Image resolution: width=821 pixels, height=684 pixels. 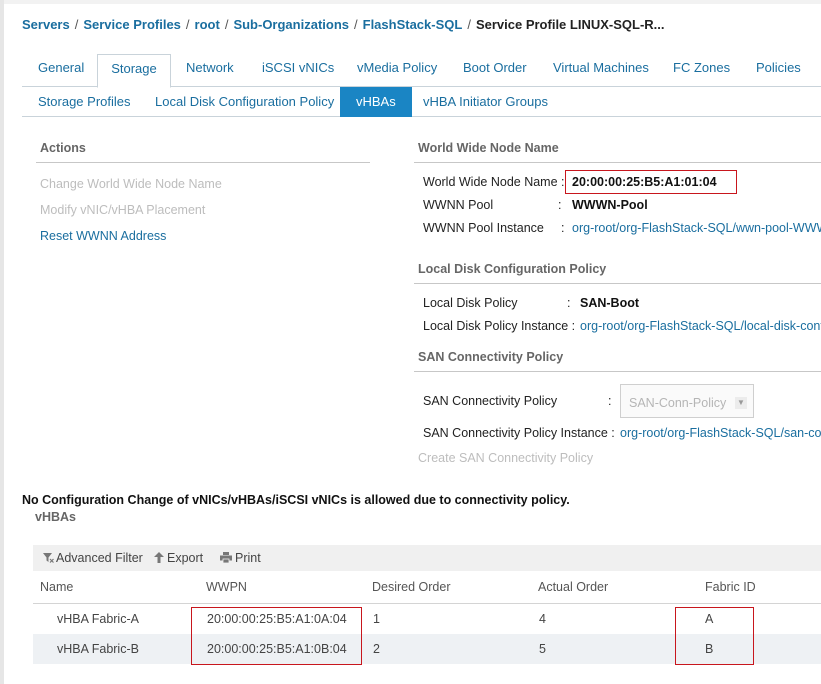 I want to click on tab-vhbas: vHBAs, so click(x=376, y=102).